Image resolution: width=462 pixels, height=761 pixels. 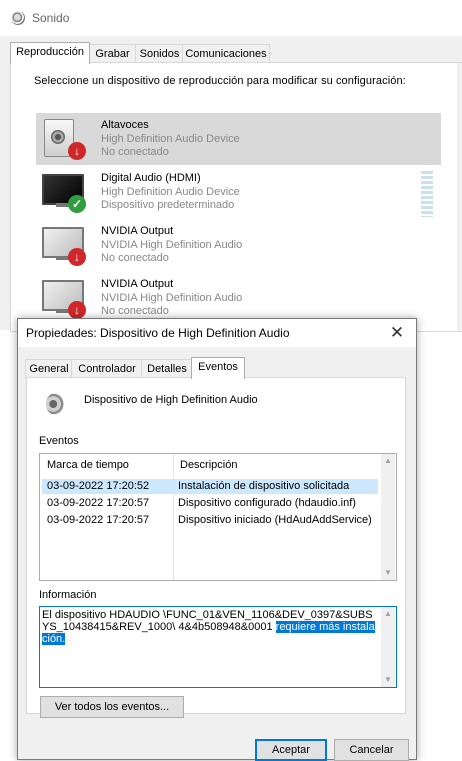 I want to click on tab-comunicaciones: Comunicaciones, so click(x=226, y=54).